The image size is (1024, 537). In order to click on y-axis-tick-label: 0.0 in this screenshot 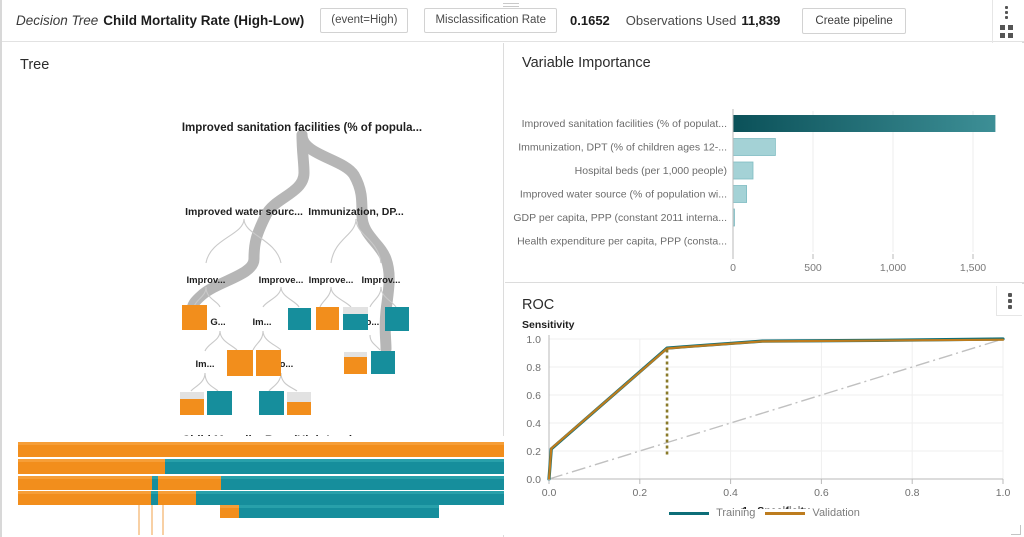, I will do `click(533, 480)`.